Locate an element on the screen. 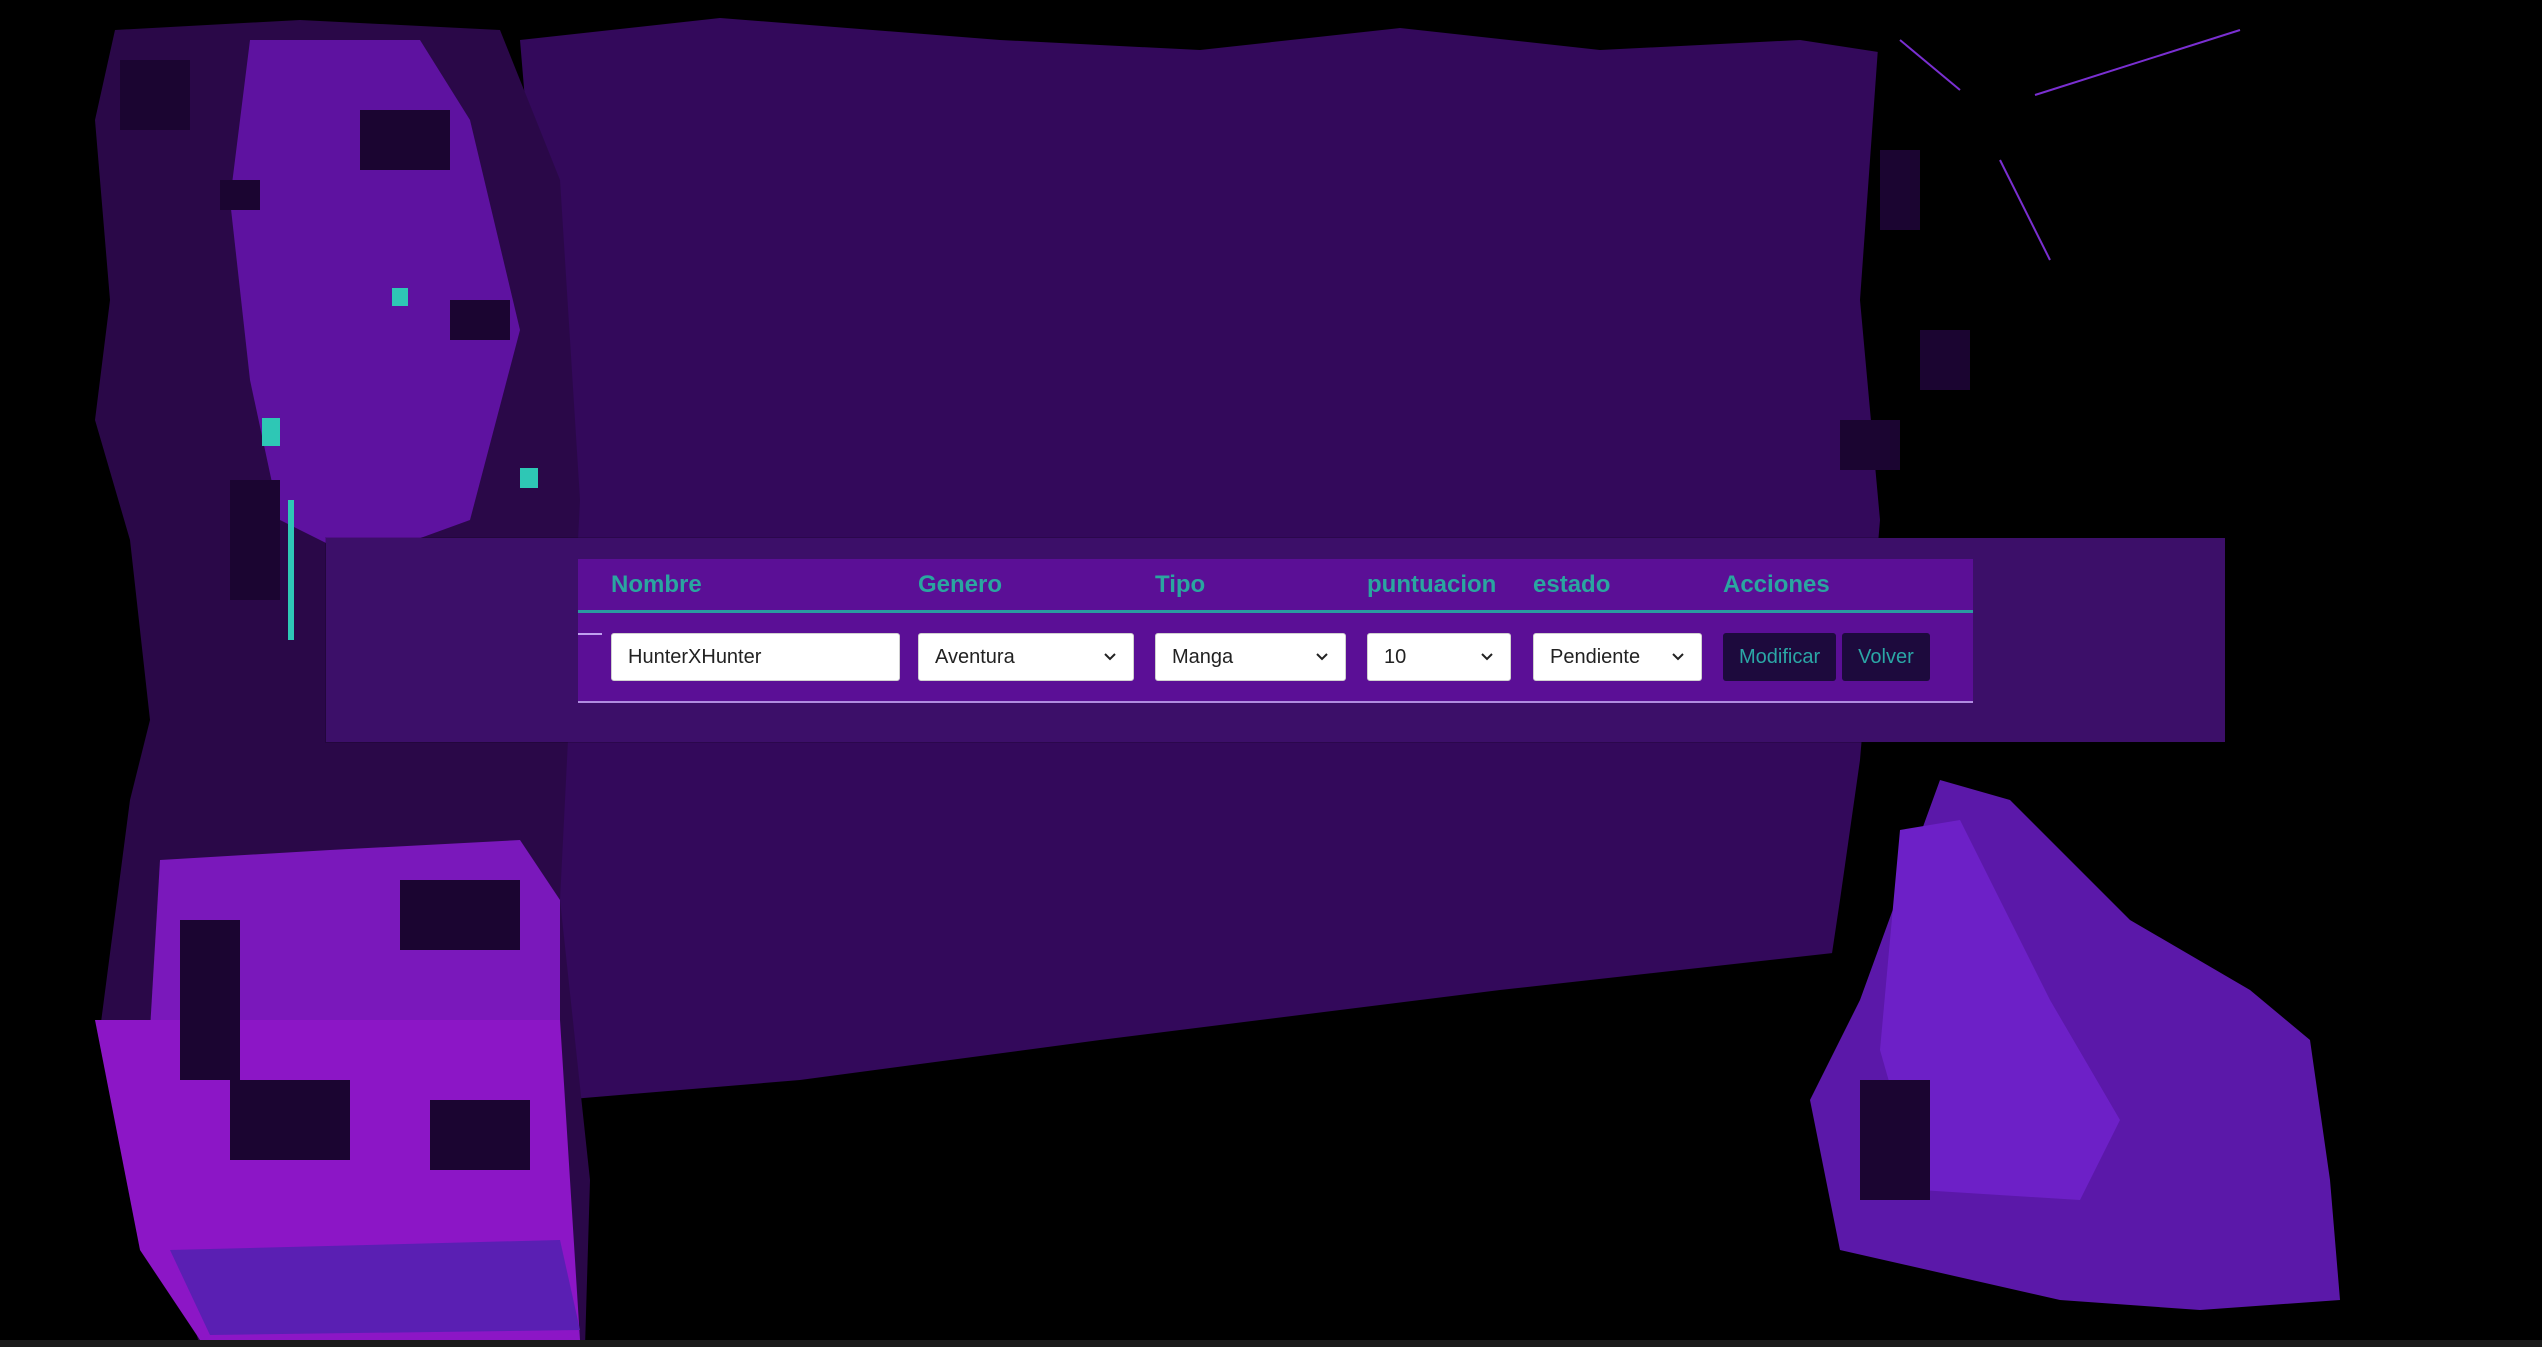 This screenshot has width=2542, height=1347. left-building-floor is located at coordinates (375, 1287).